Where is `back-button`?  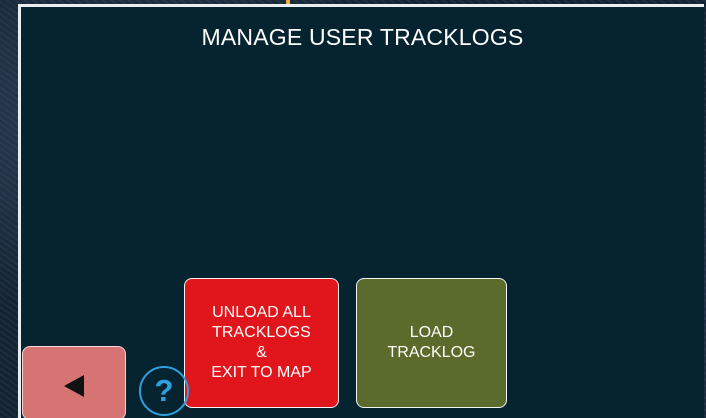
back-button is located at coordinates (74, 382).